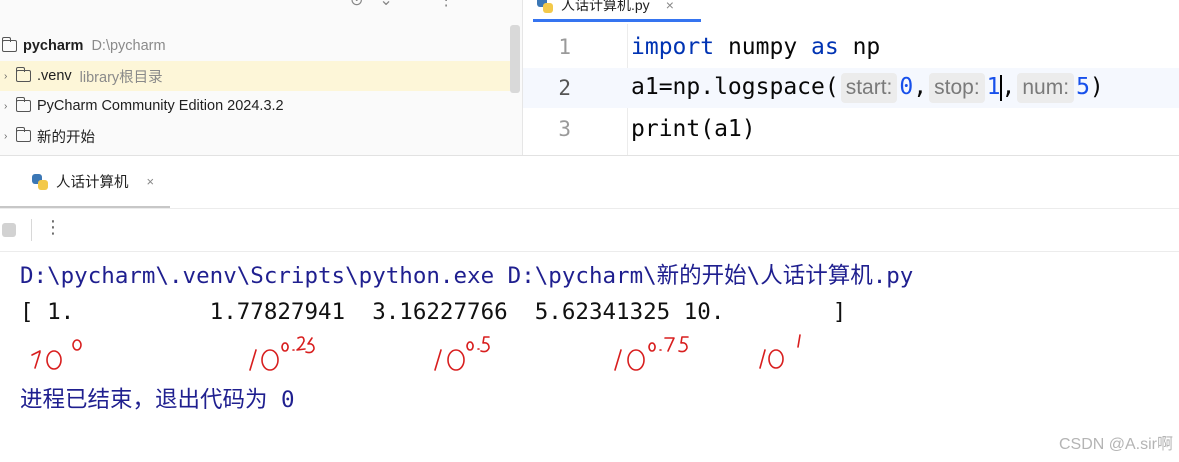 The width and height of the screenshot is (1179, 462). What do you see at coordinates (255, 76) in the screenshot?
I see `tree-item-venv: › .venv library根目录` at bounding box center [255, 76].